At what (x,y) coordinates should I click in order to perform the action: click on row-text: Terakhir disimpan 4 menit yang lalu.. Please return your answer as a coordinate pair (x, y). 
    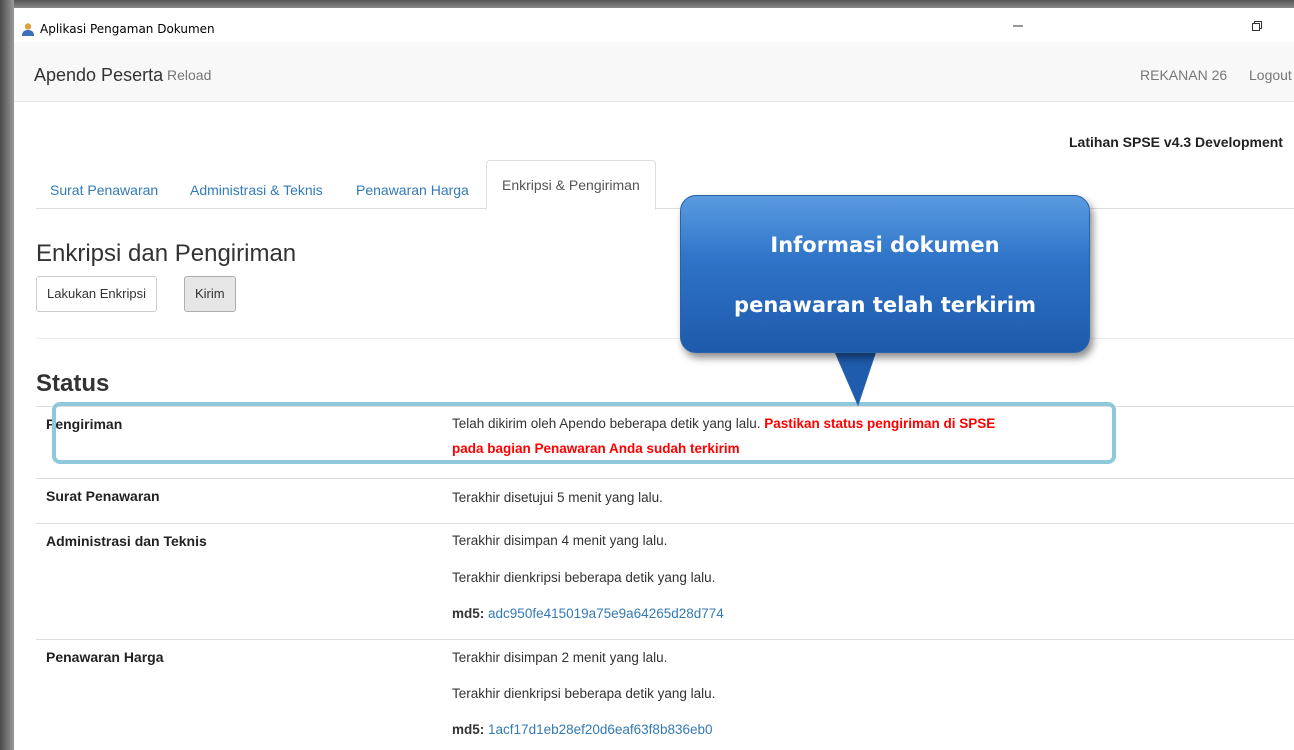
    Looking at the image, I should click on (560, 540).